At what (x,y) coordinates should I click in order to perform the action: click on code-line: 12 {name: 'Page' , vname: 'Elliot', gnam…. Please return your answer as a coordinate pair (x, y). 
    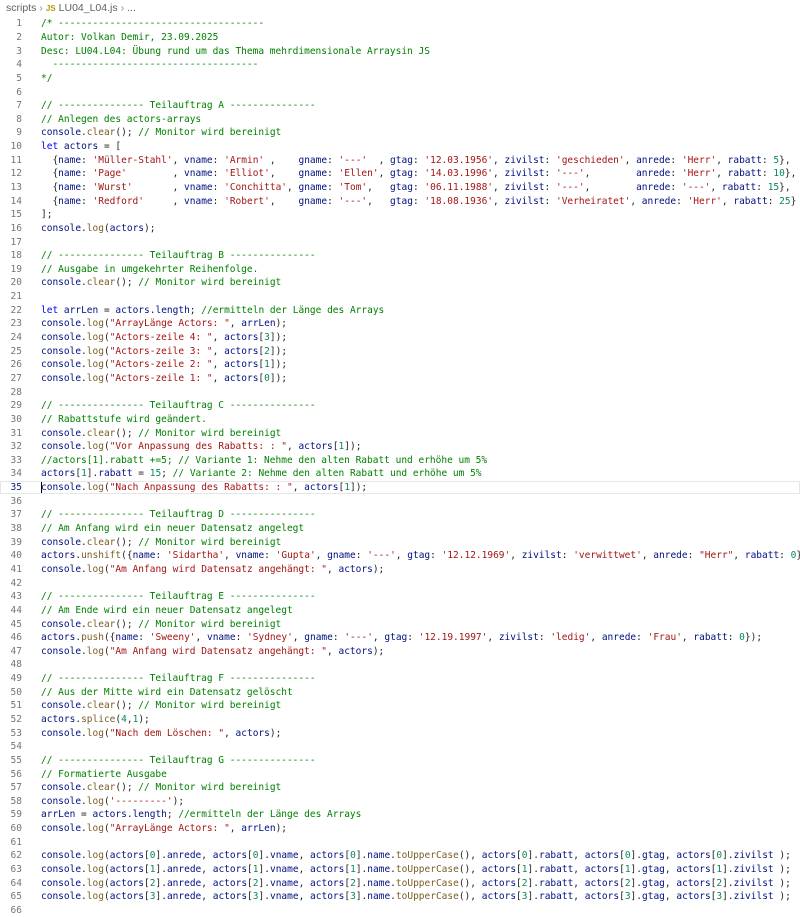
    Looking at the image, I should click on (400, 174).